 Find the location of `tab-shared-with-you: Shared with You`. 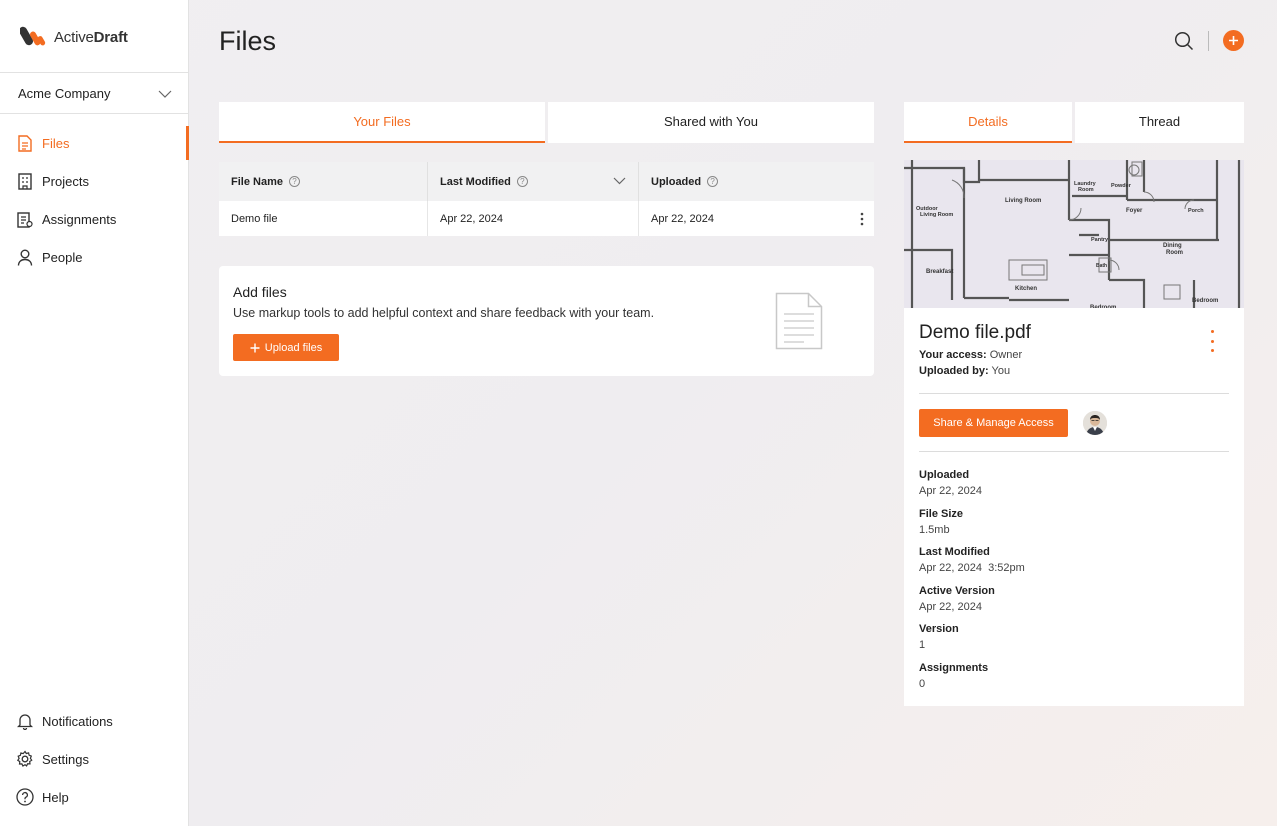

tab-shared-with-you: Shared with You is located at coordinates (711, 122).